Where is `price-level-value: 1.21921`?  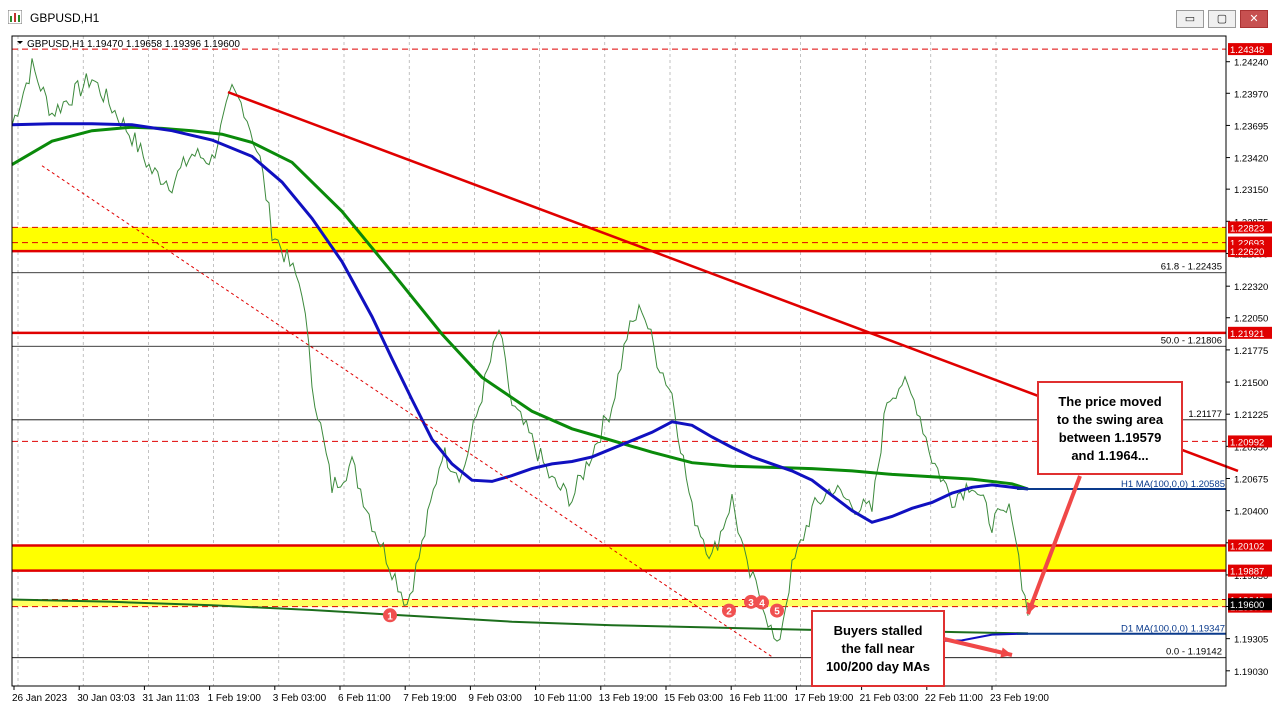
price-level-value: 1.21921 is located at coordinates (1247, 334).